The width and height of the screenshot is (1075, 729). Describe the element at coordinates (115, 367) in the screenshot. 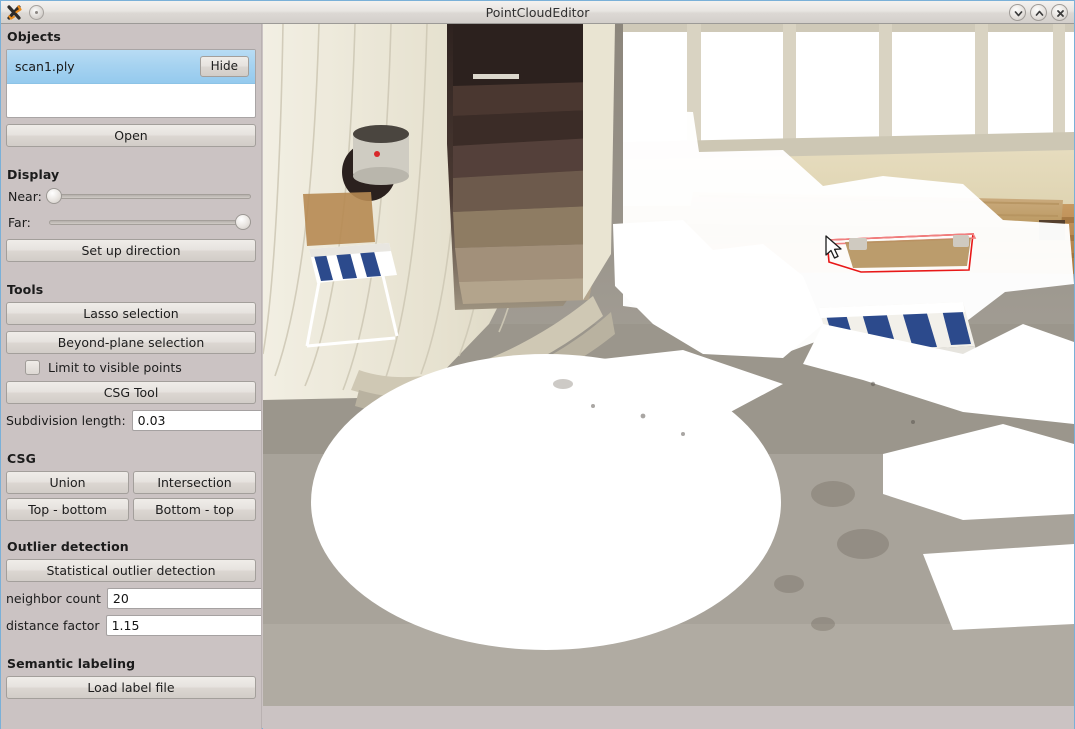

I see `limit-visible-points-label: Limit to visible points` at that location.